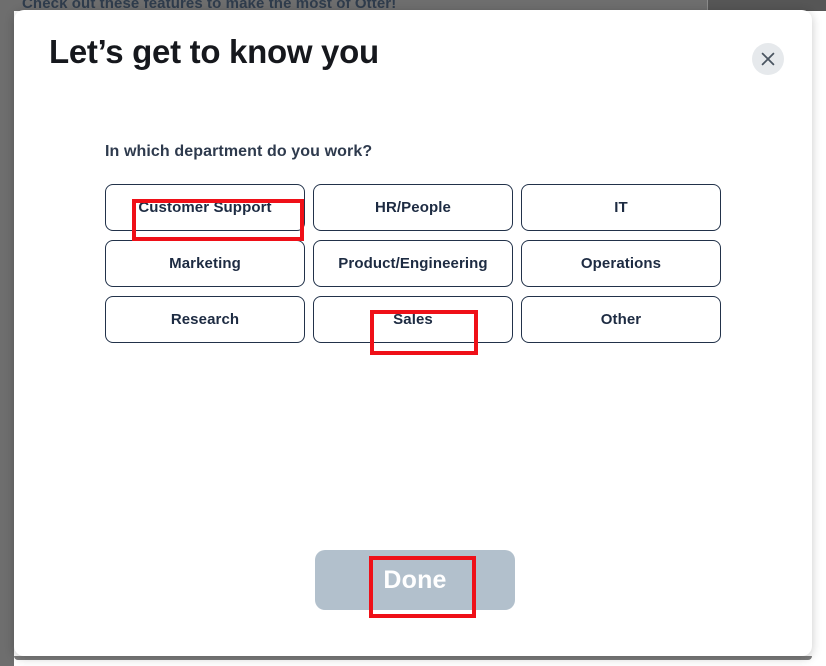 Image resolution: width=826 pixels, height=666 pixels. I want to click on department-question-label: In which department do you work?, so click(239, 151).